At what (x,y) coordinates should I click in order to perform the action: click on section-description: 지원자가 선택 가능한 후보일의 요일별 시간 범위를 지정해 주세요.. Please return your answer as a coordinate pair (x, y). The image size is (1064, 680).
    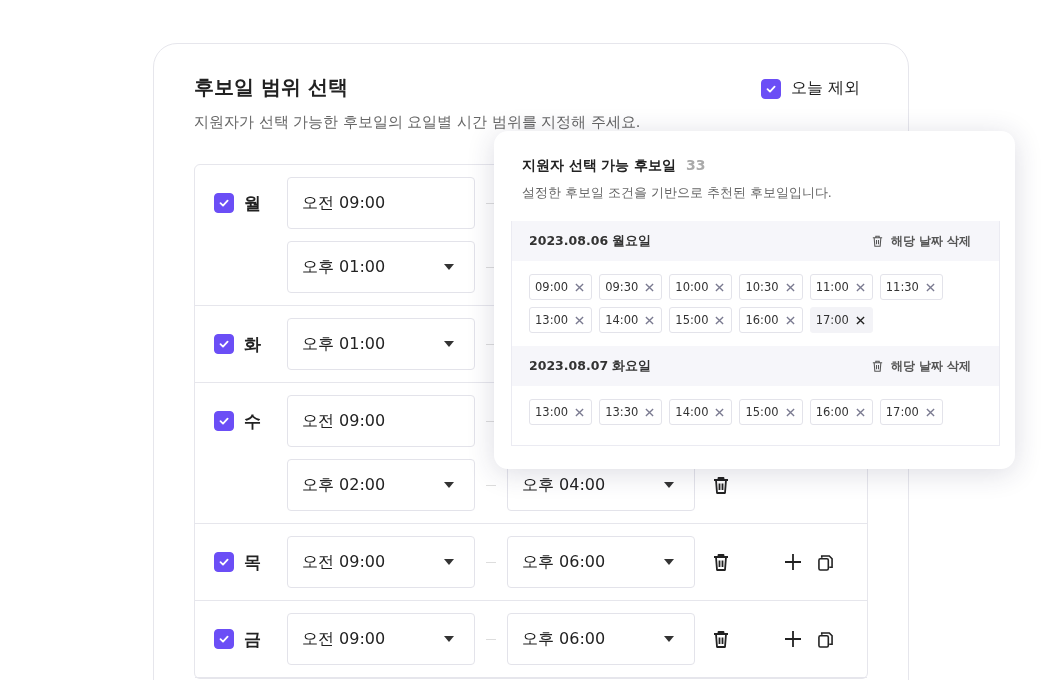
    Looking at the image, I should click on (417, 122).